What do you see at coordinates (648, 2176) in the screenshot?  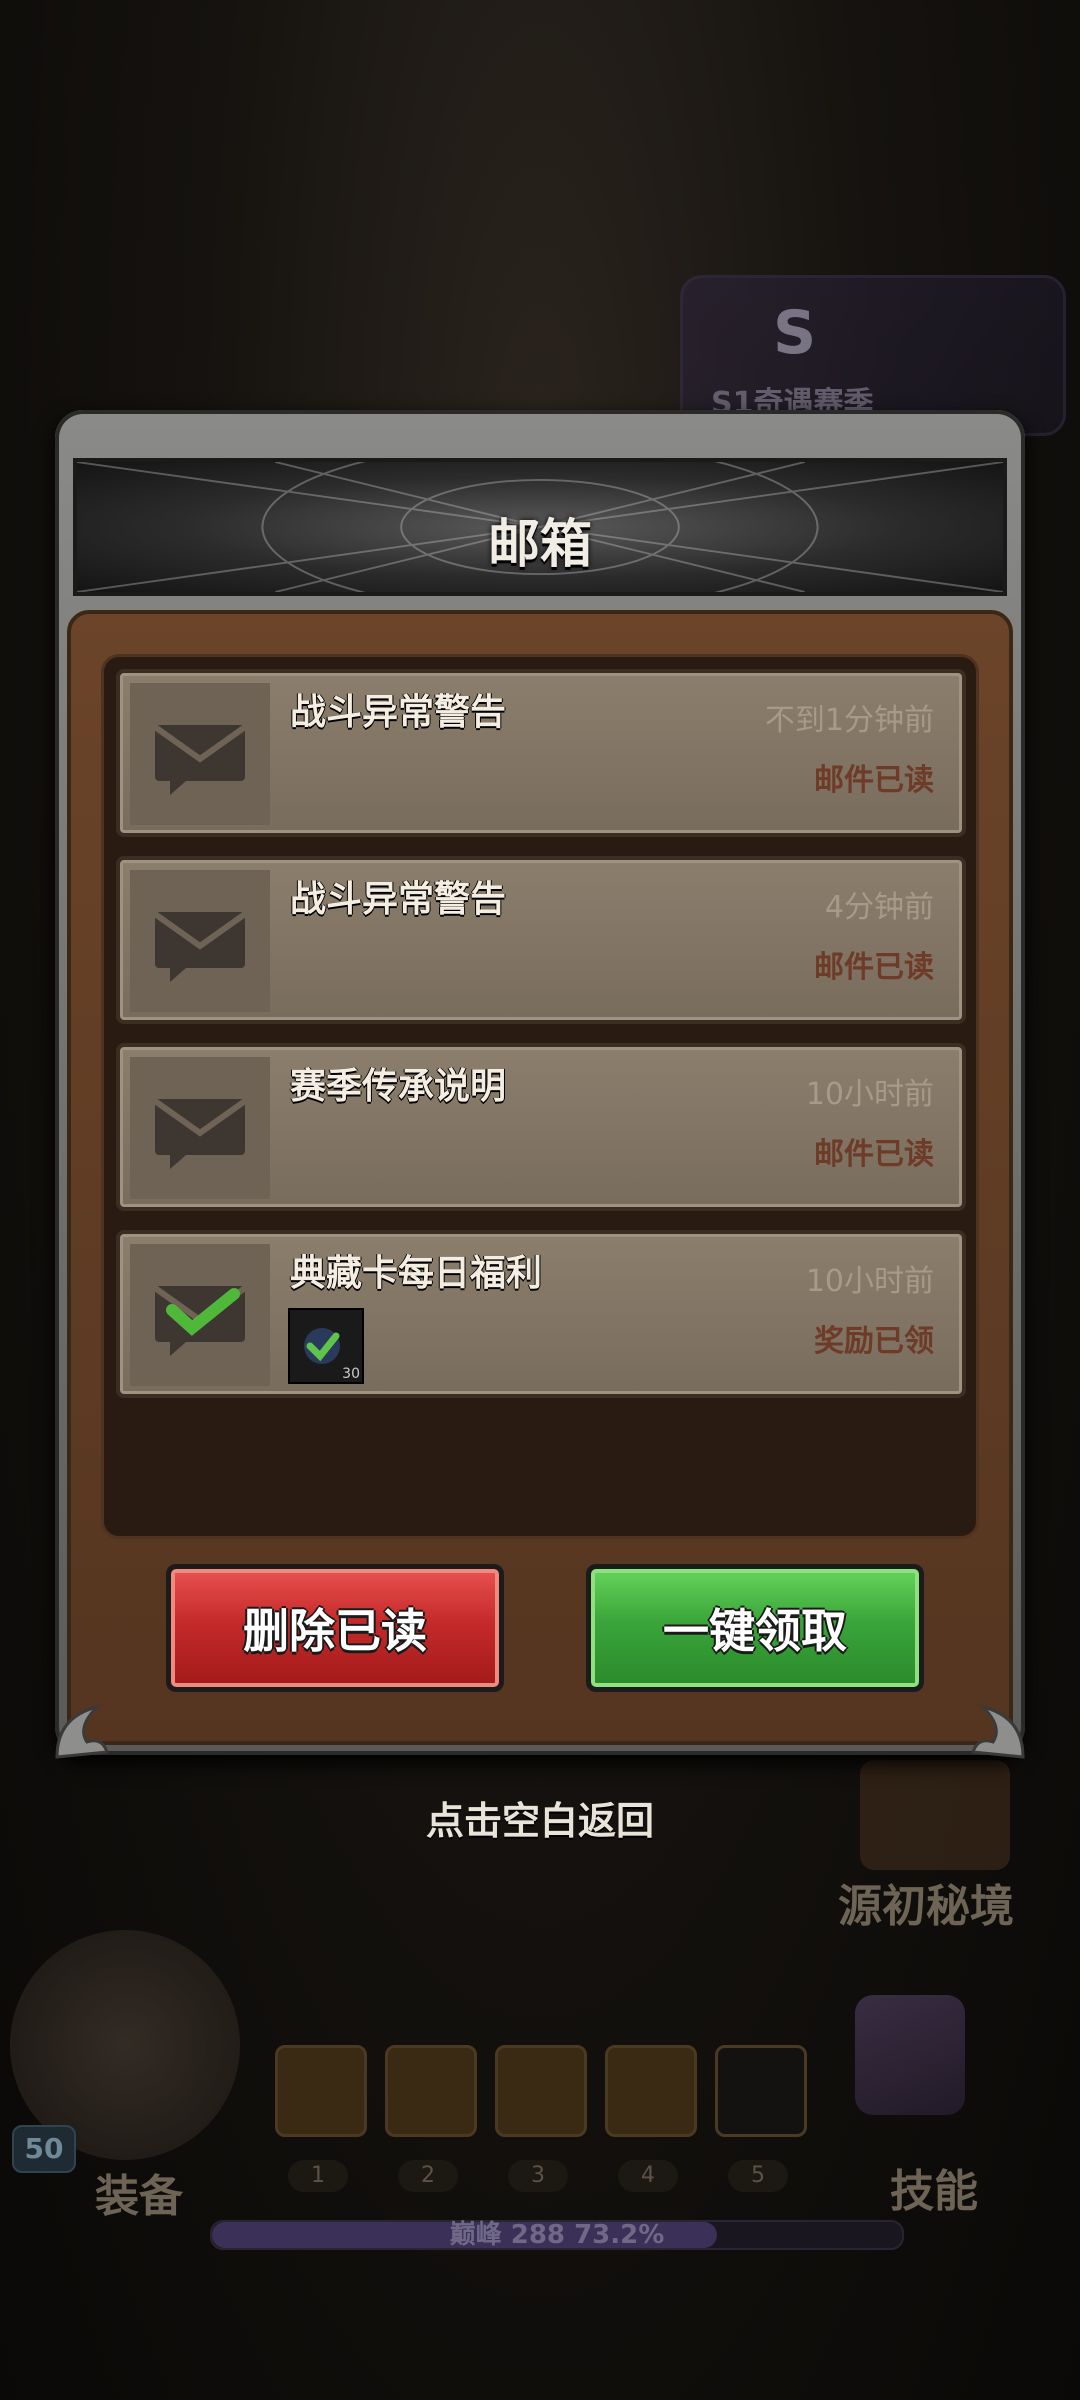 I see `slot-number: 4` at bounding box center [648, 2176].